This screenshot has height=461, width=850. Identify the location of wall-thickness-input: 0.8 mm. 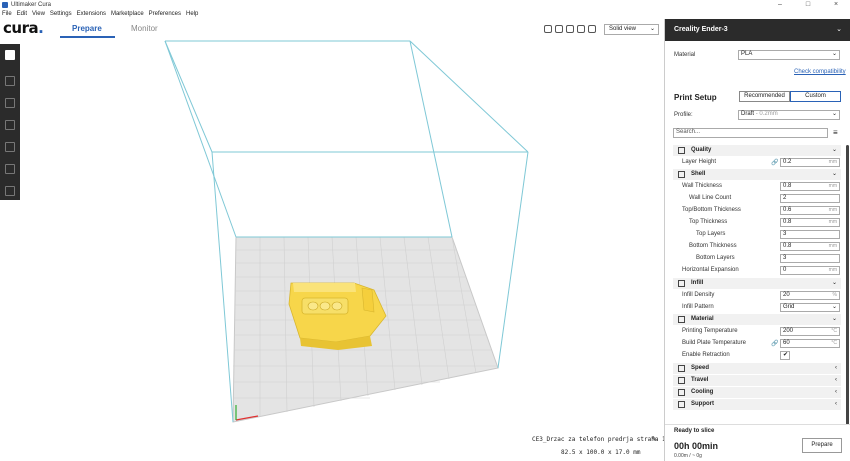
(810, 186).